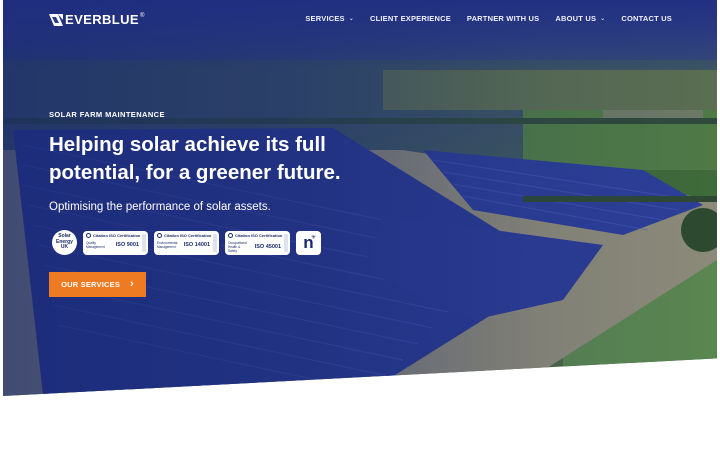 This screenshot has height=450, width=720. What do you see at coordinates (91, 284) in the screenshot?
I see `cta-label: OUR SERVICES` at bounding box center [91, 284].